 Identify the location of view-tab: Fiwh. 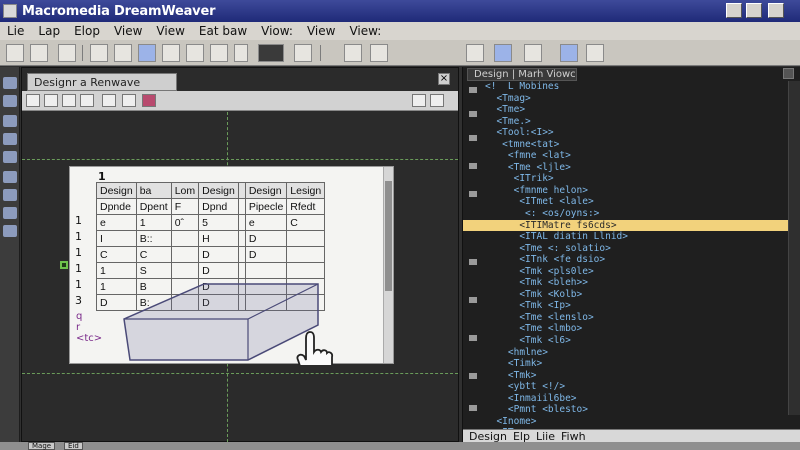
(573, 436).